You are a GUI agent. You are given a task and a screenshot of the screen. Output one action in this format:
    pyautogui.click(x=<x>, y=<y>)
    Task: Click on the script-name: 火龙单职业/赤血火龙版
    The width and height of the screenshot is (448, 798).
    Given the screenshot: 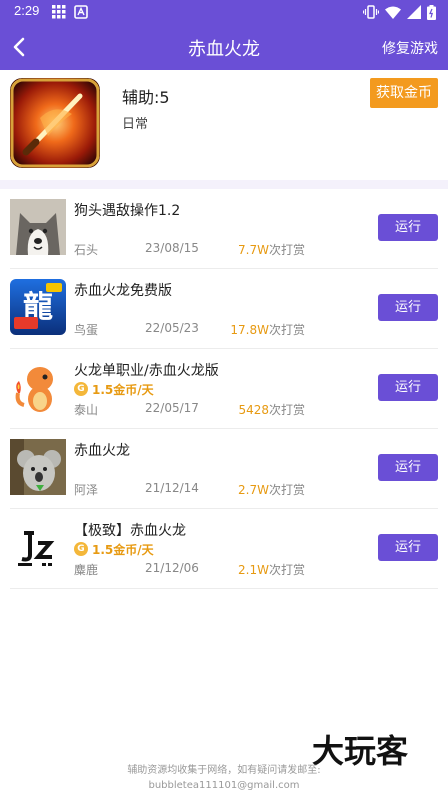 What is the action you would take?
    pyautogui.click(x=146, y=371)
    